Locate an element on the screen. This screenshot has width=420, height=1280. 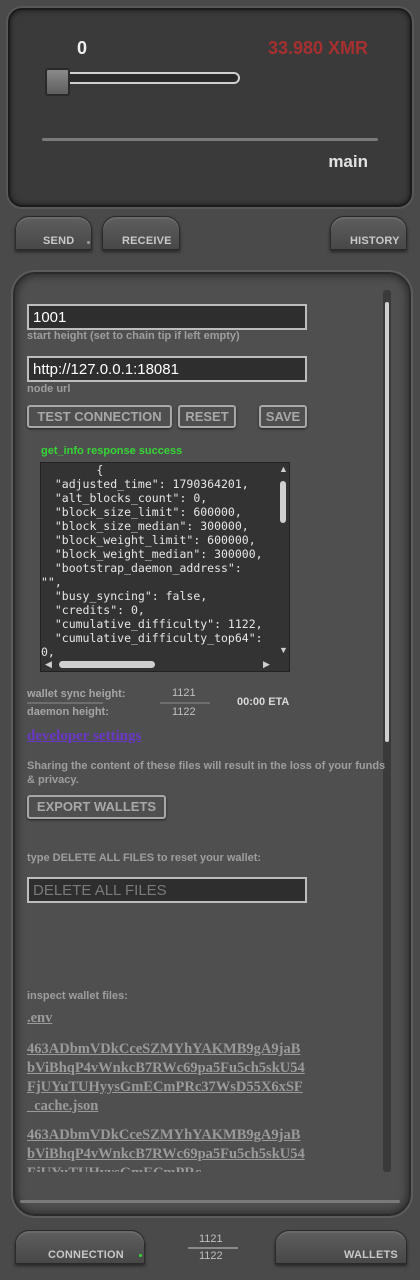
wallet-file-link: .env is located at coordinates (167, 1018).